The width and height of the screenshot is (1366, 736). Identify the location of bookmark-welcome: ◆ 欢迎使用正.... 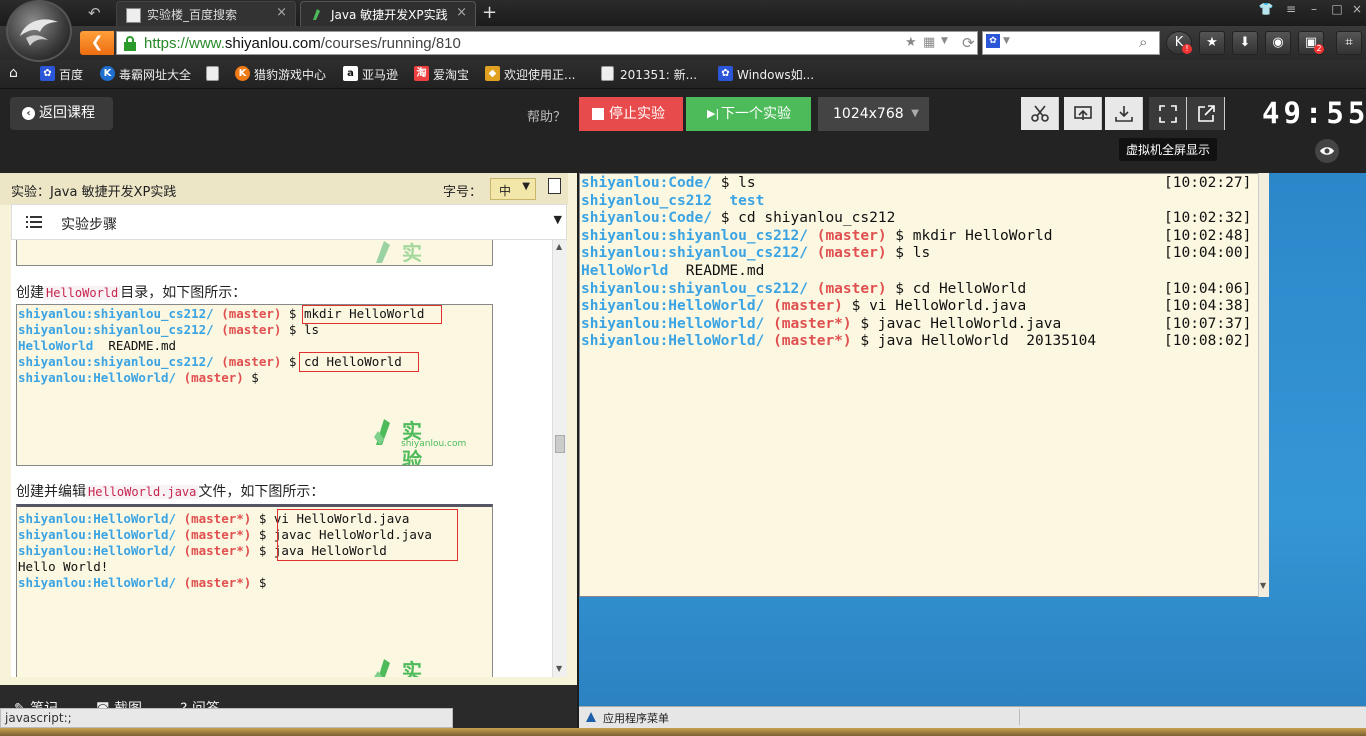
(530, 74).